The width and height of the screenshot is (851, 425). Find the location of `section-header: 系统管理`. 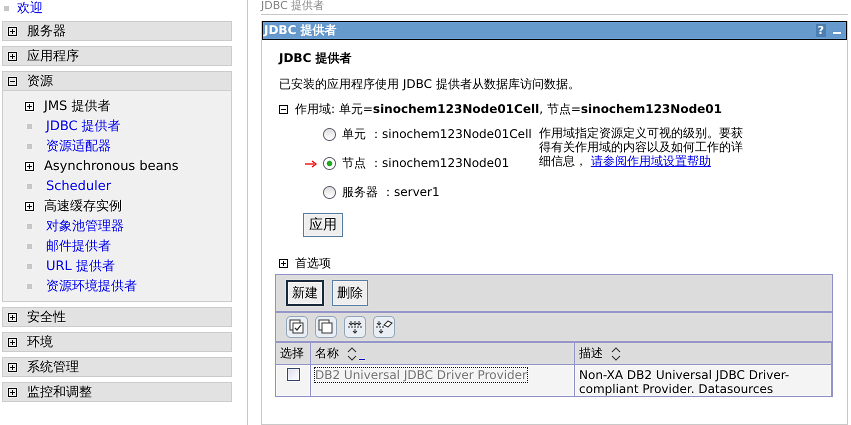

section-header: 系统管理 is located at coordinates (117, 367).